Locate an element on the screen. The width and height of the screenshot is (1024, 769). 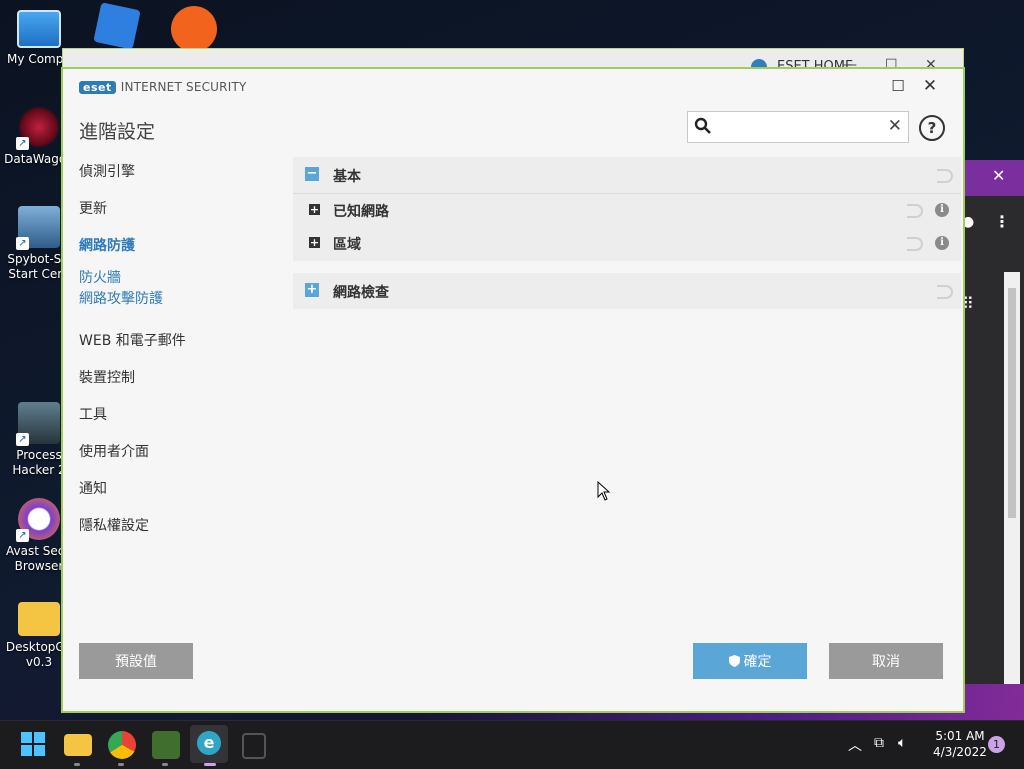
nav-item-network-attack-protection: 網路攻擊防護 is located at coordinates (121, 298).